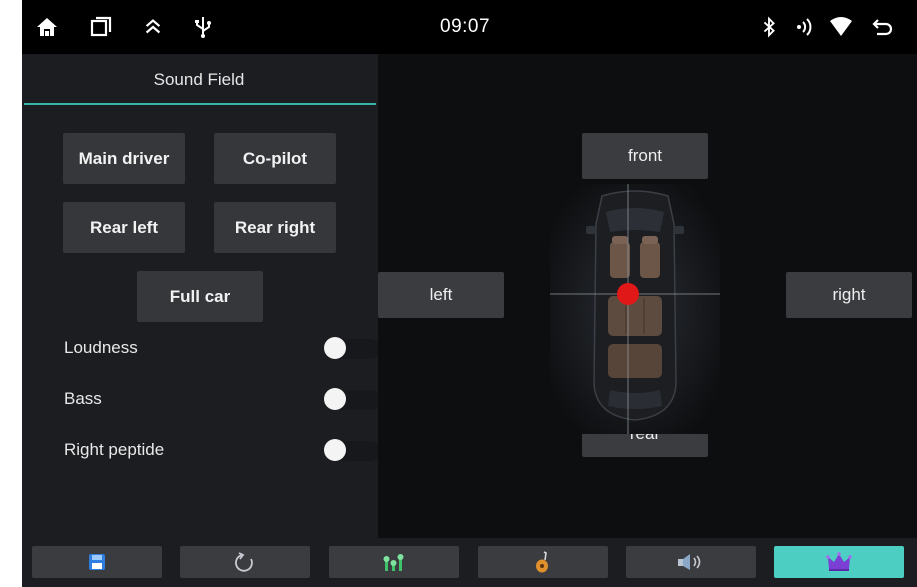 The height and width of the screenshot is (587, 917). I want to click on premium-tab, so click(839, 562).